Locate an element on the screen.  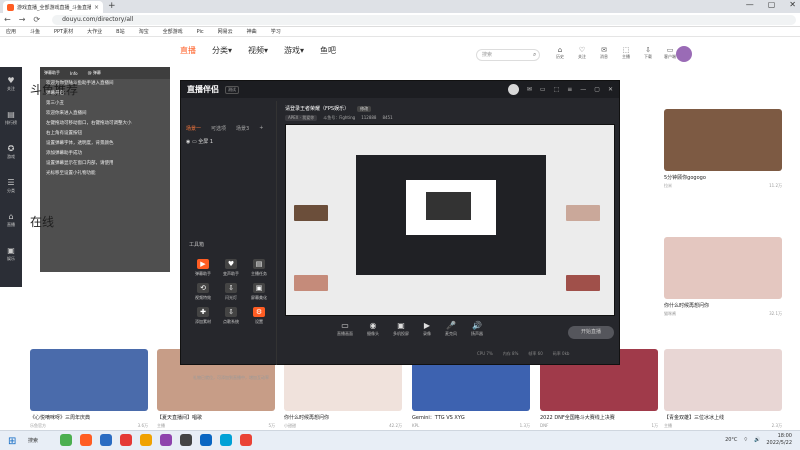
maximize-button: ▢ is located at coordinates (772, 4).